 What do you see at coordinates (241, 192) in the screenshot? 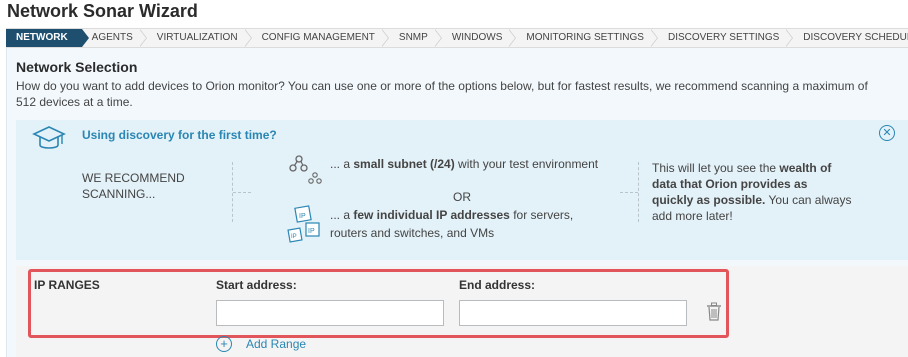
I see `left-bracket-divider` at bounding box center [241, 192].